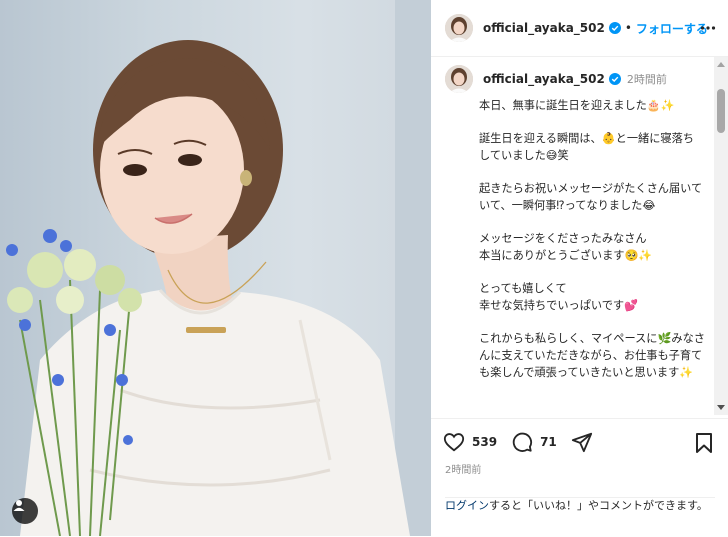 This screenshot has width=728, height=537. I want to click on caption-time: 2時間前, so click(647, 79).